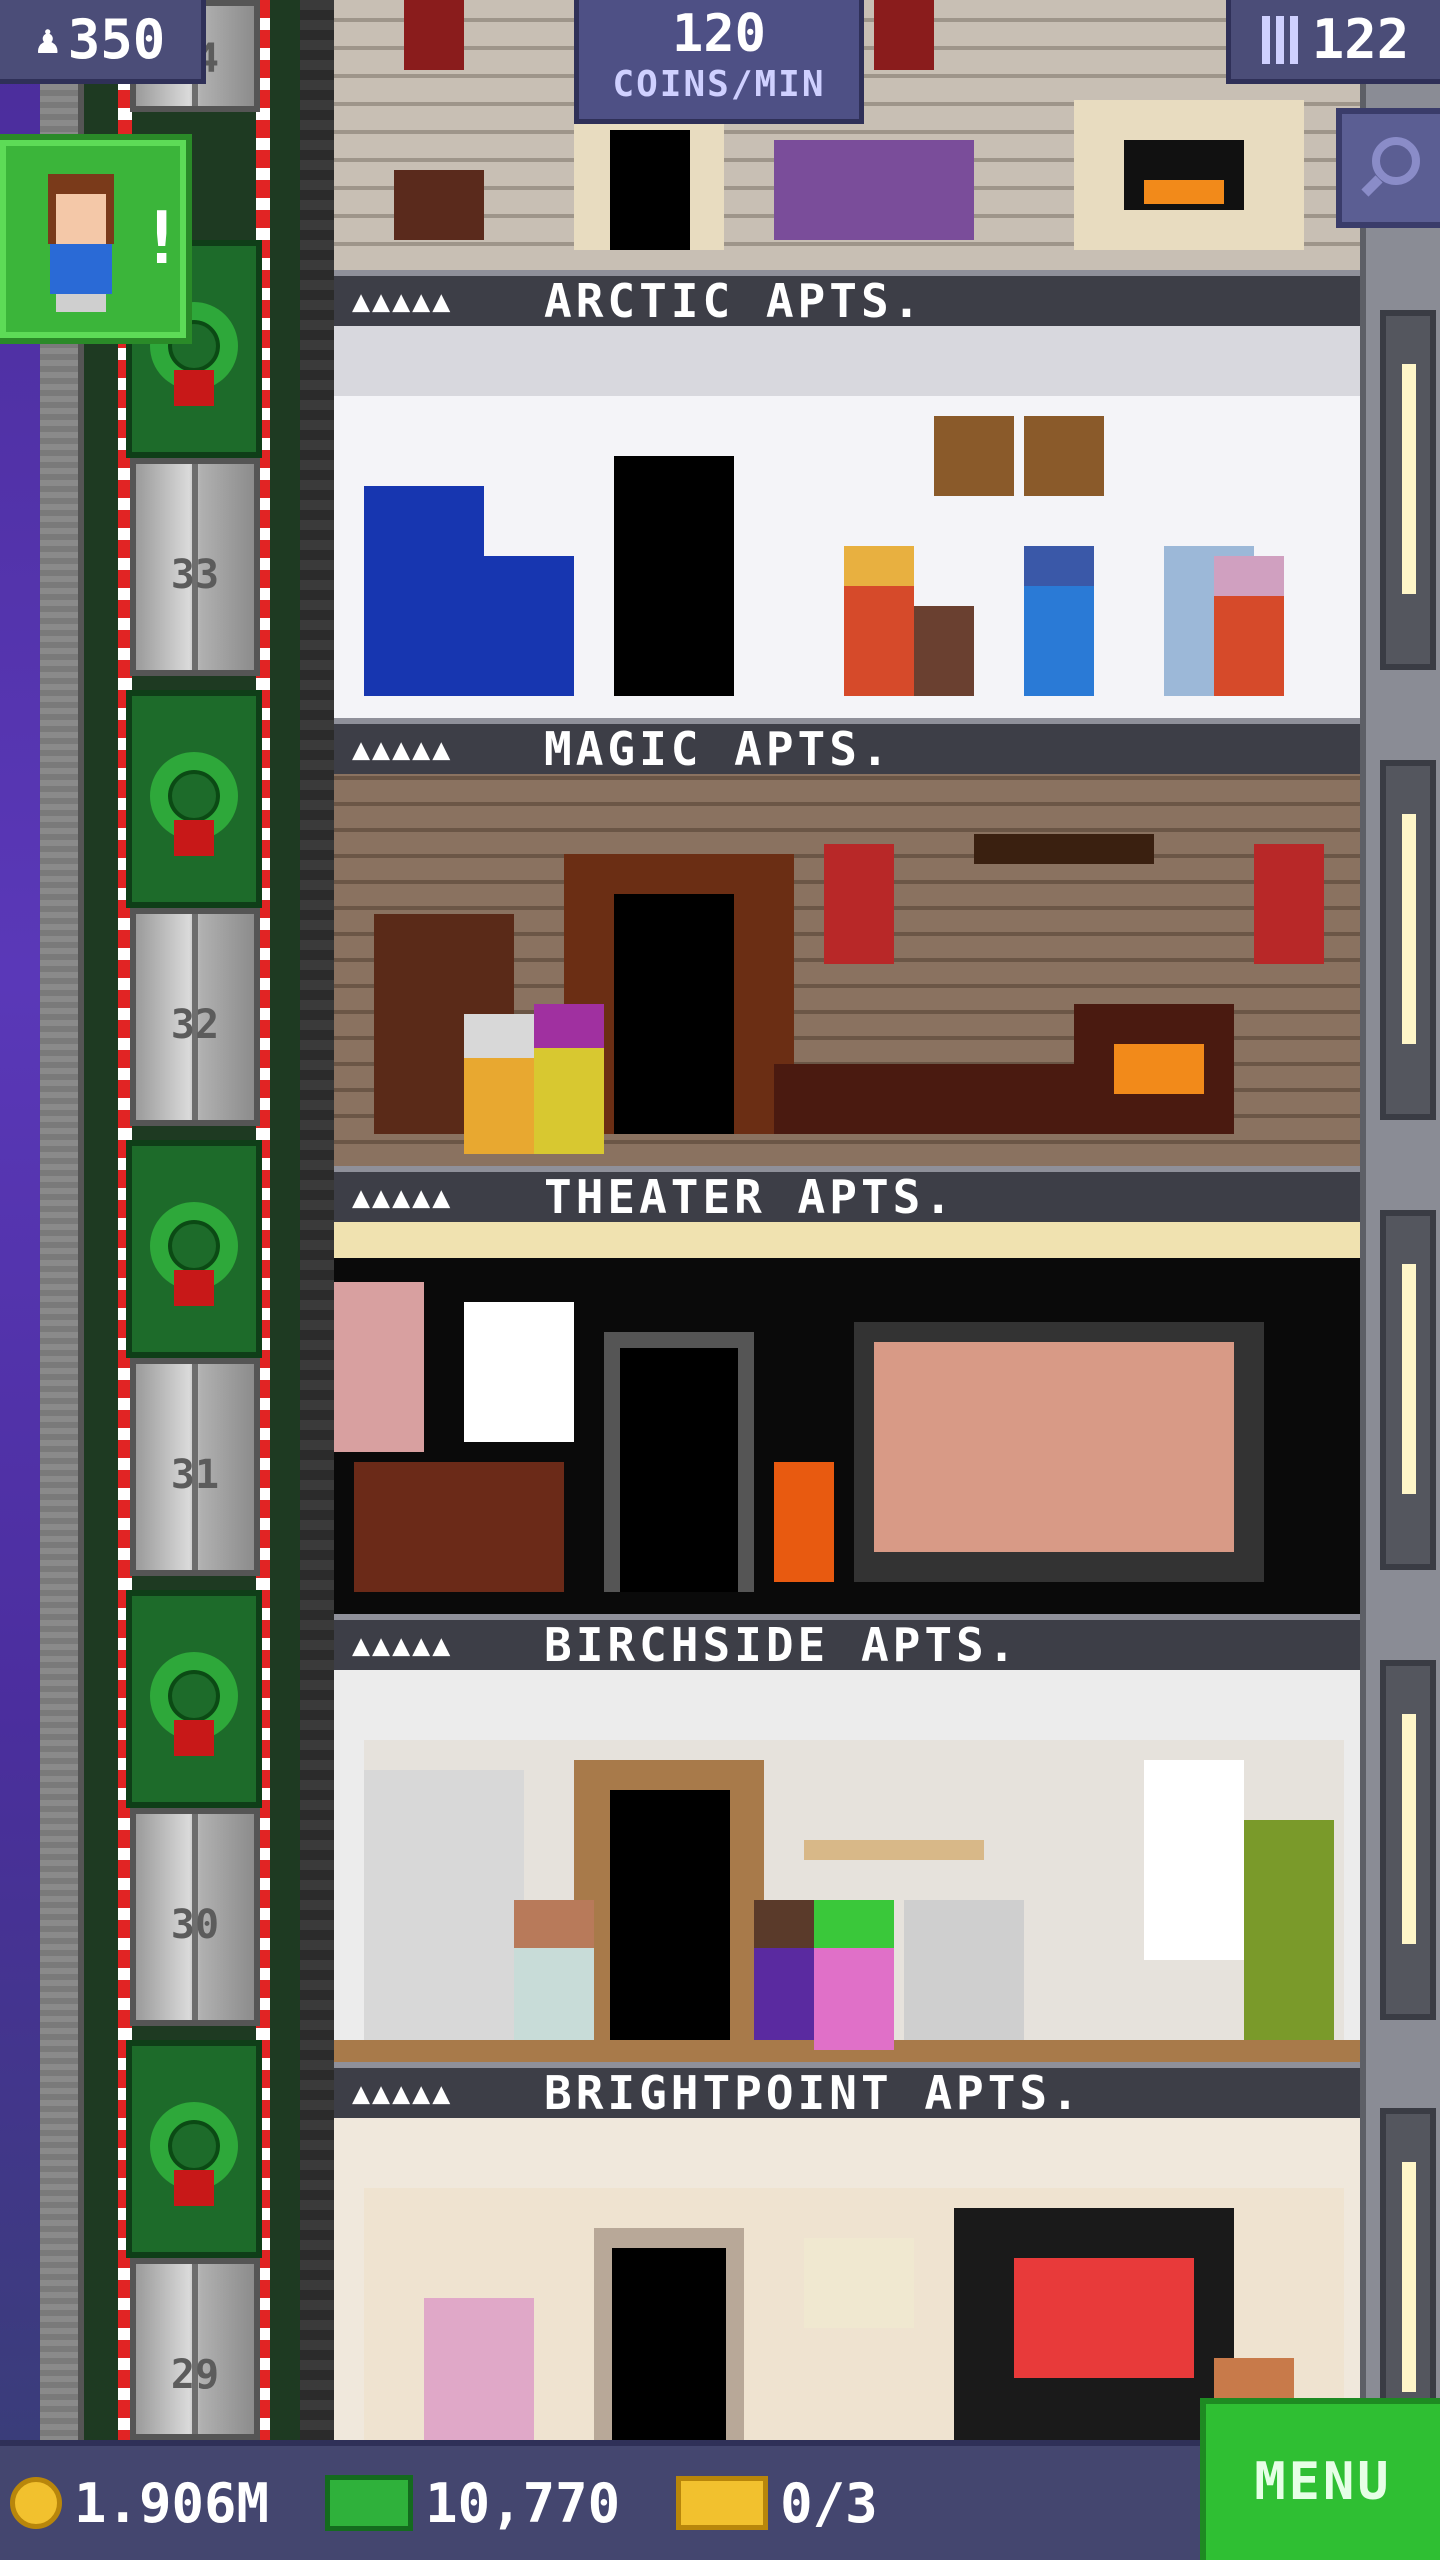 The width and height of the screenshot is (1440, 2560). I want to click on elevator-floor-number: 32, so click(195, 1025).